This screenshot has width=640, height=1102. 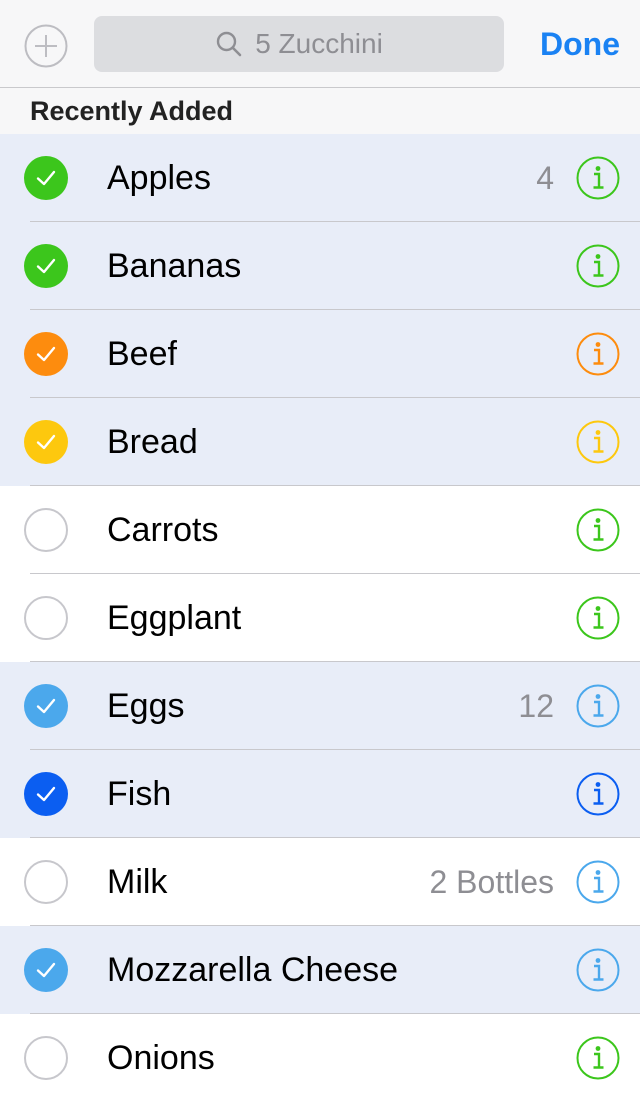 I want to click on search-icon, so click(x=229, y=44).